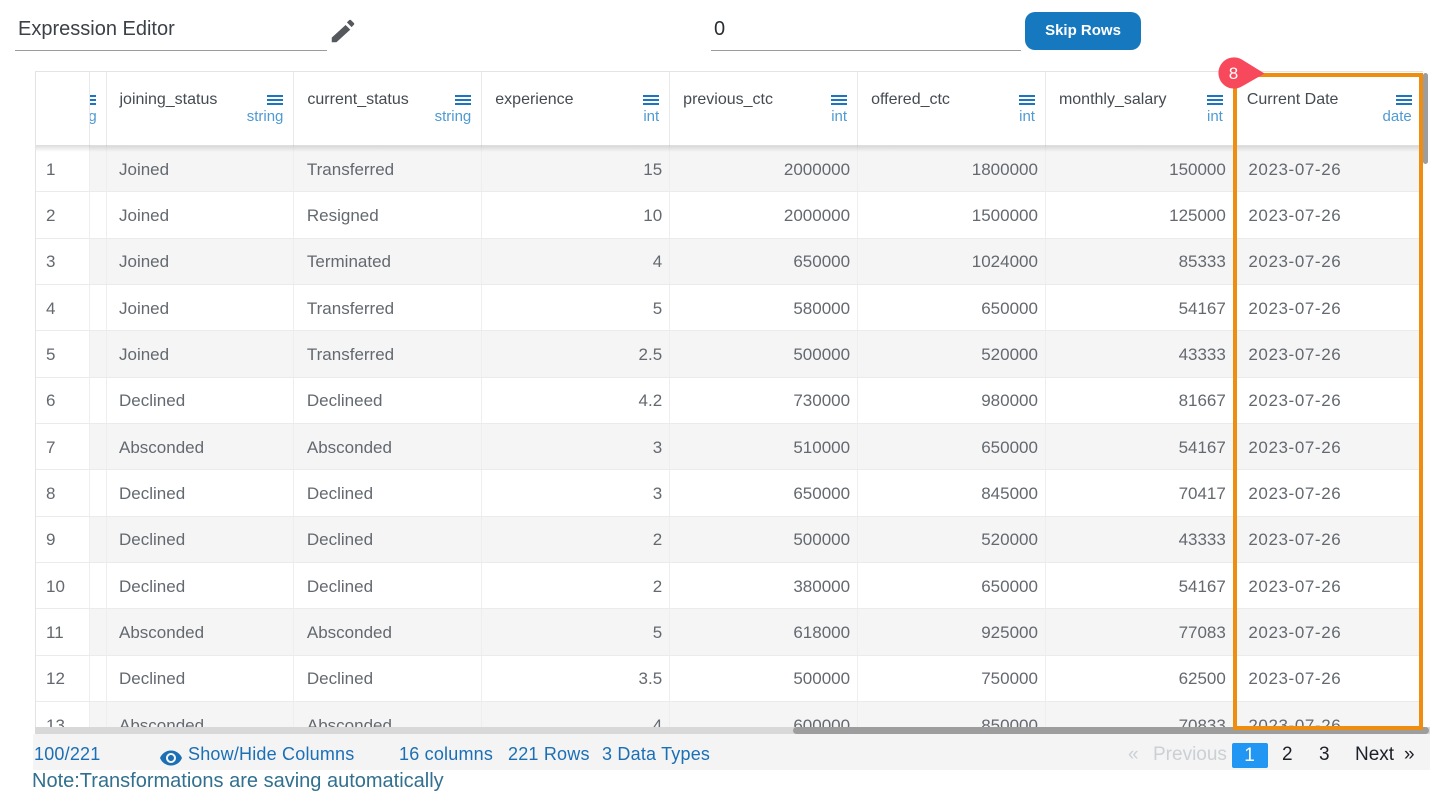  I want to click on svg-text: 8, so click(1233, 73).